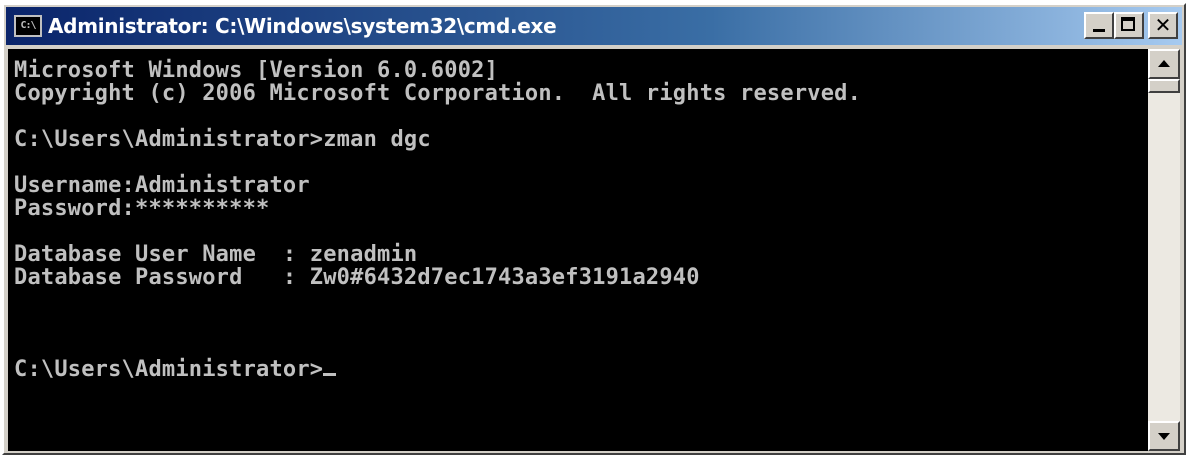 Image resolution: width=1190 pixels, height=459 pixels. What do you see at coordinates (1164, 86) in the screenshot?
I see `scrollbar-thumb` at bounding box center [1164, 86].